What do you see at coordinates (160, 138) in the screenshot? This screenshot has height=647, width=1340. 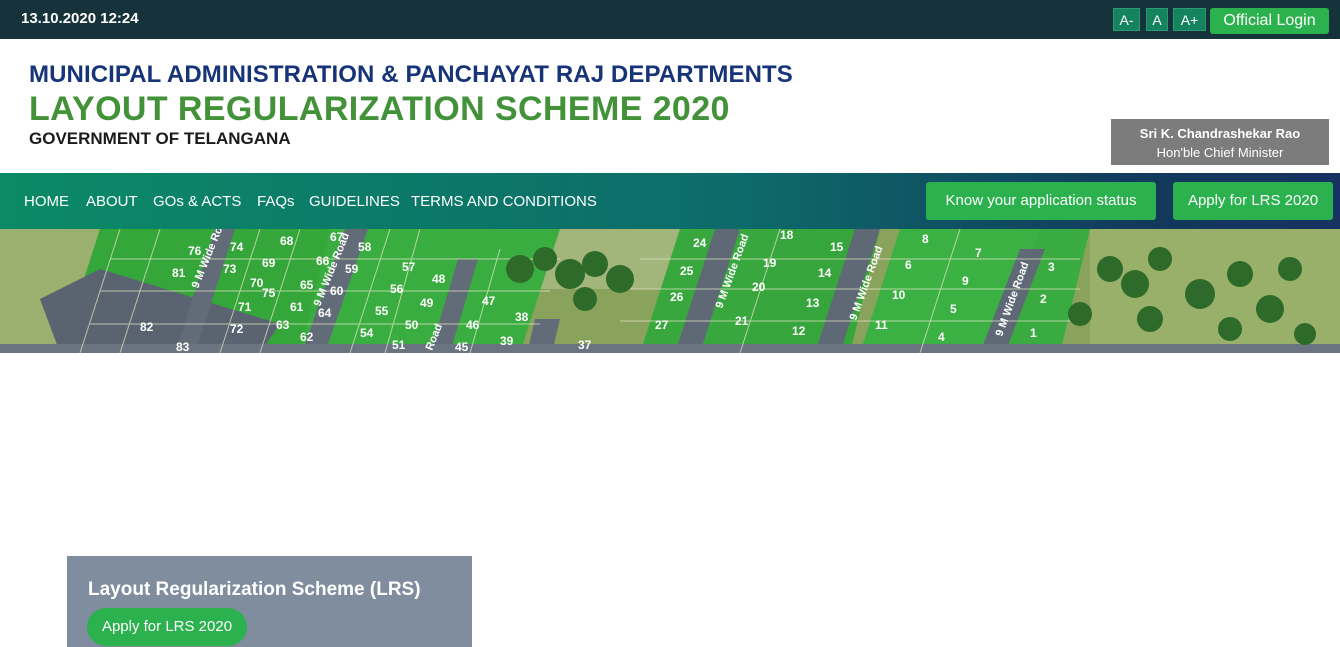 I see `government-label: GOVERNMENT OF TELANGANA` at bounding box center [160, 138].